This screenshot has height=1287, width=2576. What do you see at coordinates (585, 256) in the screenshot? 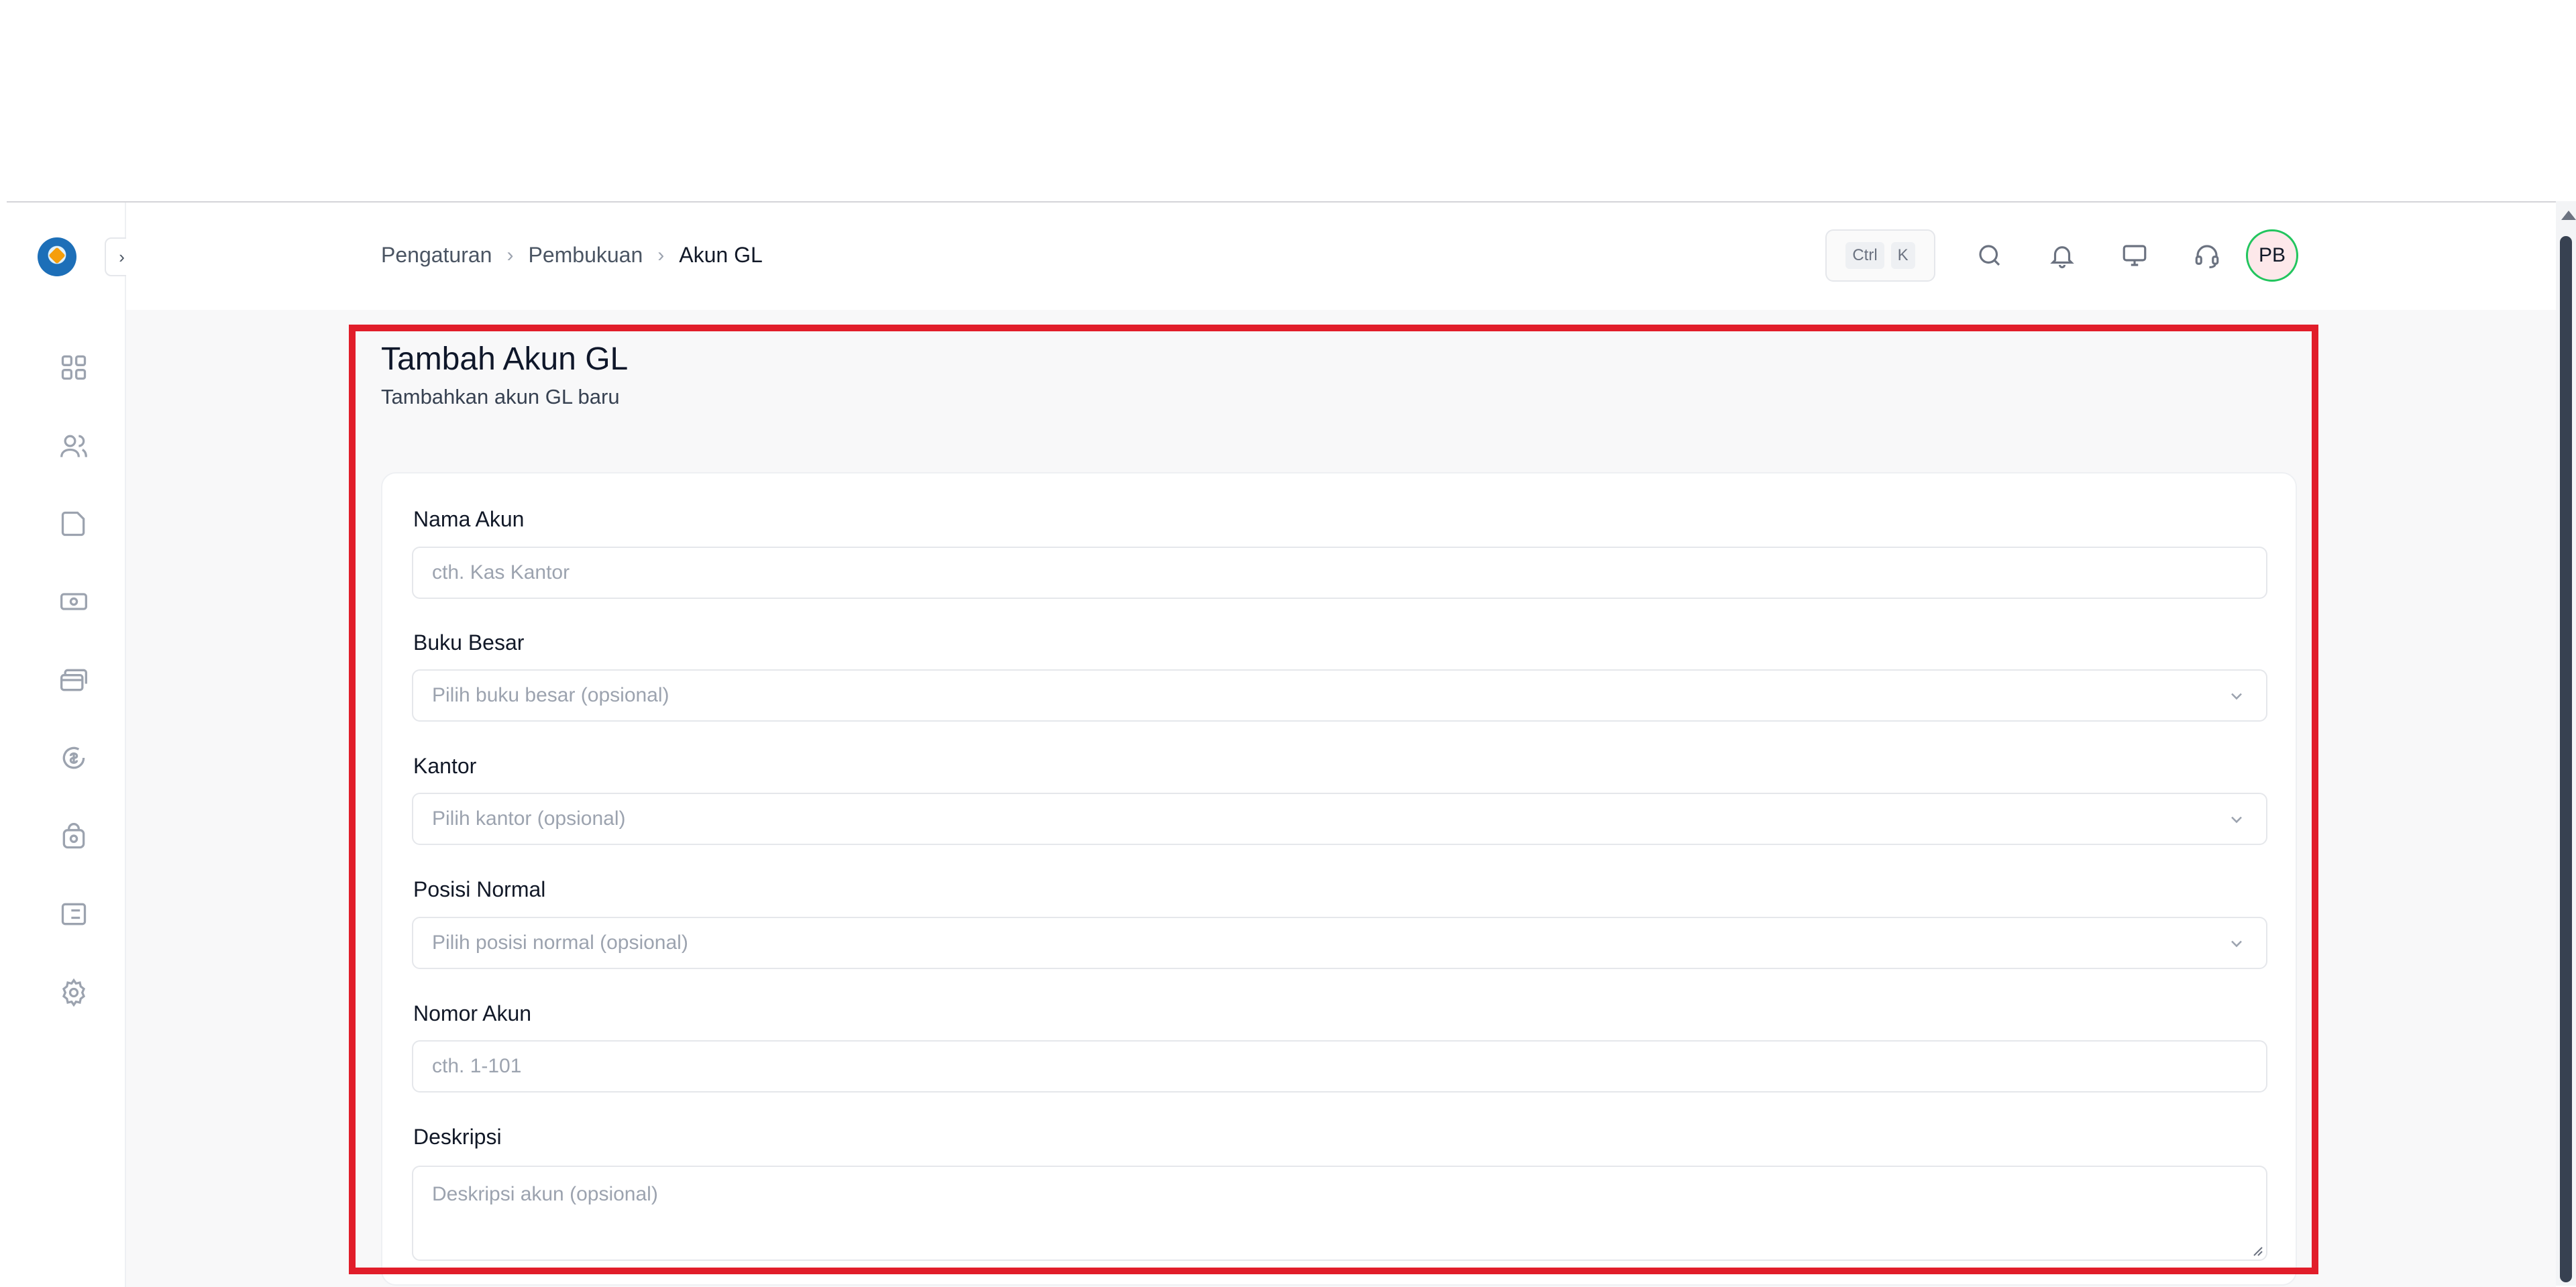
I see `breadcrumb-item-pembukuan: Pembukuan` at bounding box center [585, 256].